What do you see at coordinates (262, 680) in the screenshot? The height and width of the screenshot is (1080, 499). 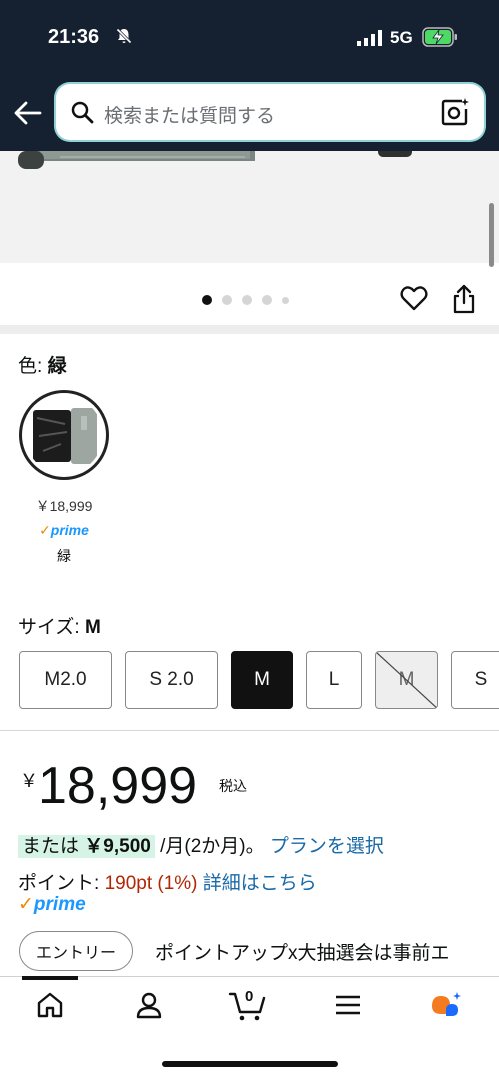 I see `size-option-m-selected: M` at bounding box center [262, 680].